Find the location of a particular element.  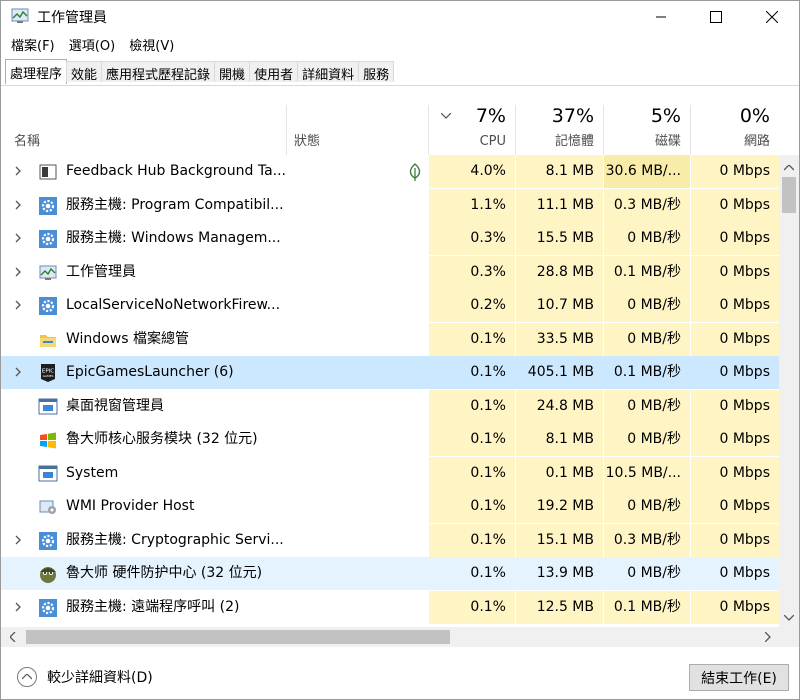

menu-options: 選項(O) is located at coordinates (92, 46).